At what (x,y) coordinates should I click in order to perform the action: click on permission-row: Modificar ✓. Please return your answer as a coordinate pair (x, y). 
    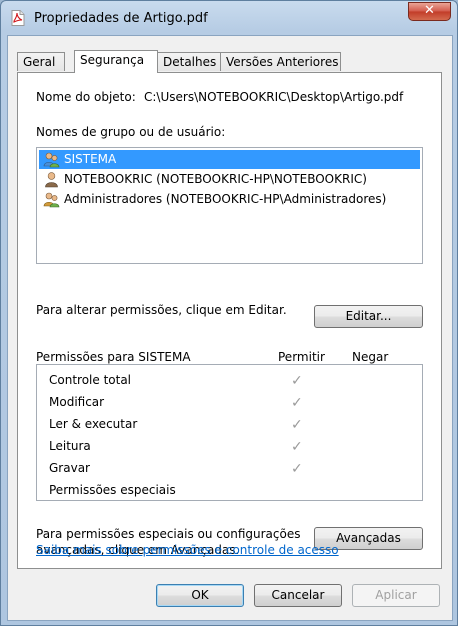
    Looking at the image, I should click on (229, 403).